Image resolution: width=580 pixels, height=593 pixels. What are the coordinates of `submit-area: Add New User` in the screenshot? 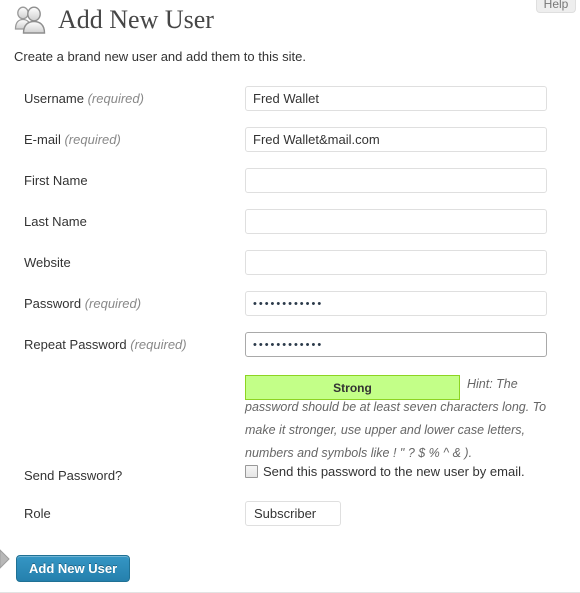 It's located at (73, 568).